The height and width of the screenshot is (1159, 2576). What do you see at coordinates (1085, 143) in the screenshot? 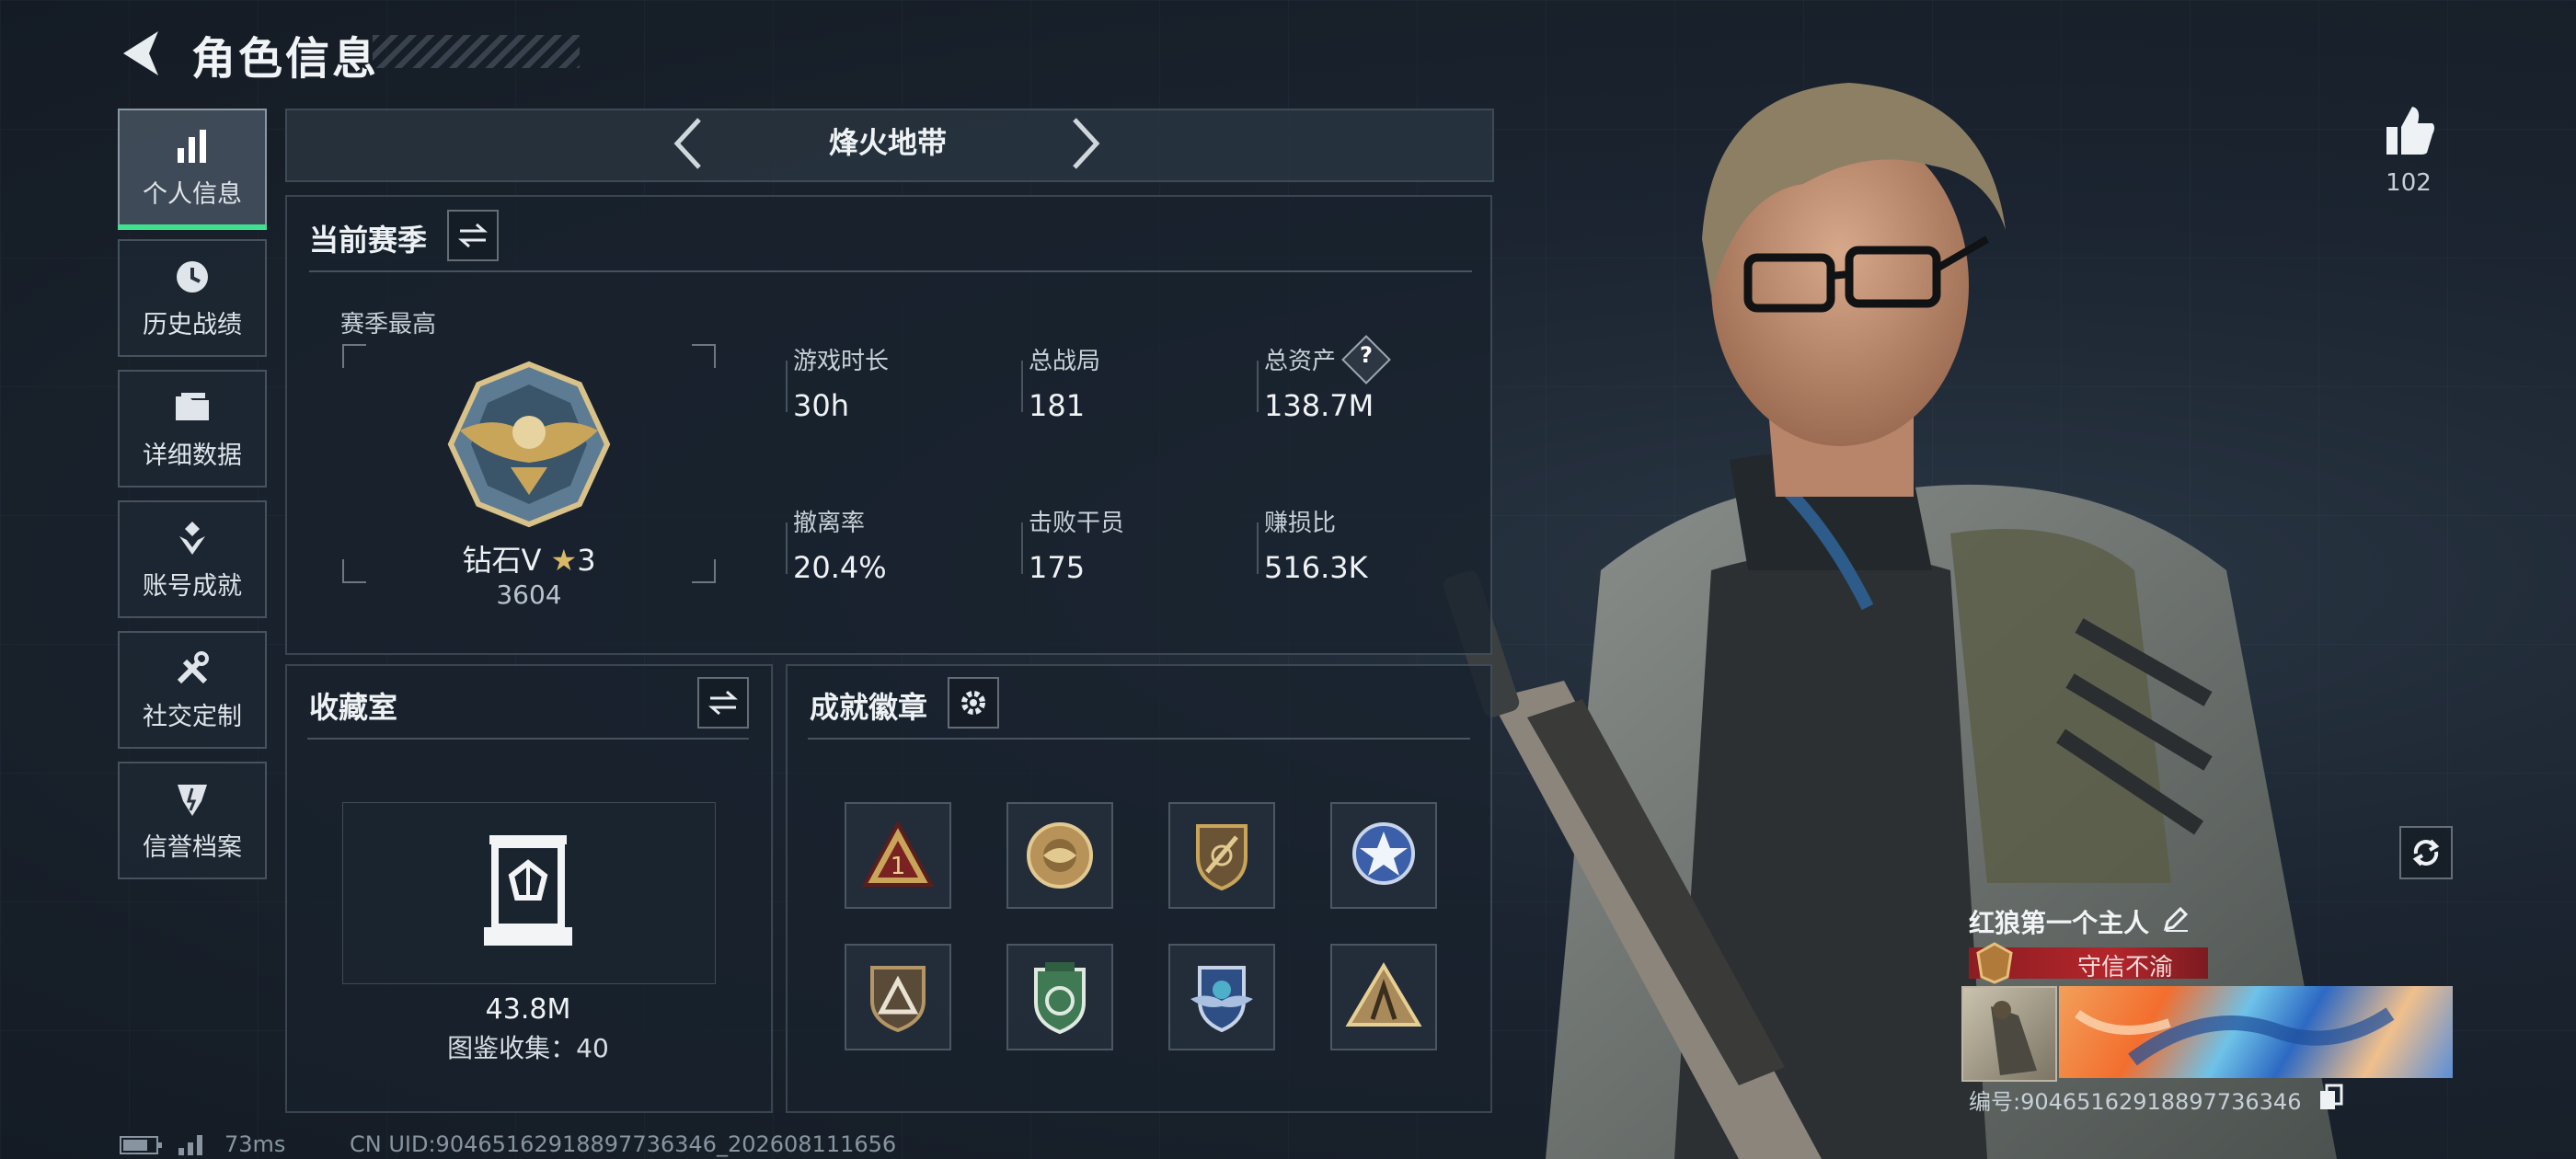
I see `chevron-right-icon` at bounding box center [1085, 143].